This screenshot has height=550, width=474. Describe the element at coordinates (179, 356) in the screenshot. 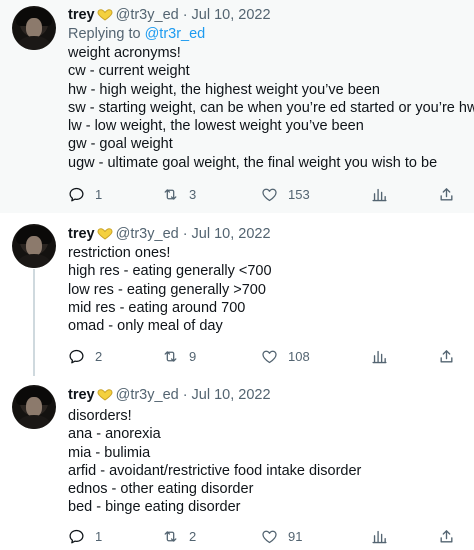

I see `retweet-button: 9` at that location.